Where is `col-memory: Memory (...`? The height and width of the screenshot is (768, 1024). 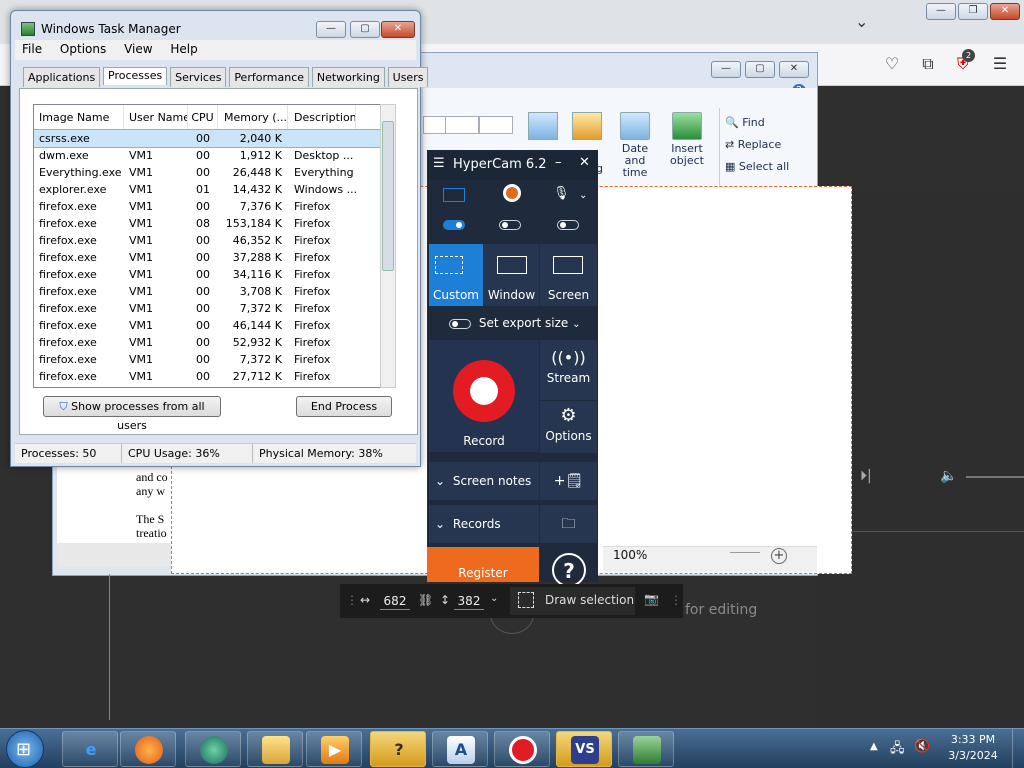
col-memory: Memory (... is located at coordinates (253, 117).